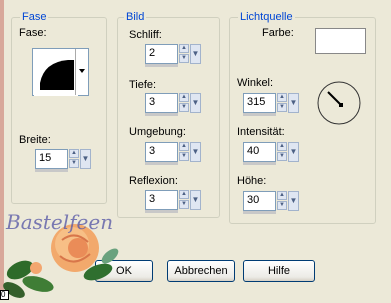  Describe the element at coordinates (161, 152) in the screenshot. I see `umgebung-input: 3` at that location.